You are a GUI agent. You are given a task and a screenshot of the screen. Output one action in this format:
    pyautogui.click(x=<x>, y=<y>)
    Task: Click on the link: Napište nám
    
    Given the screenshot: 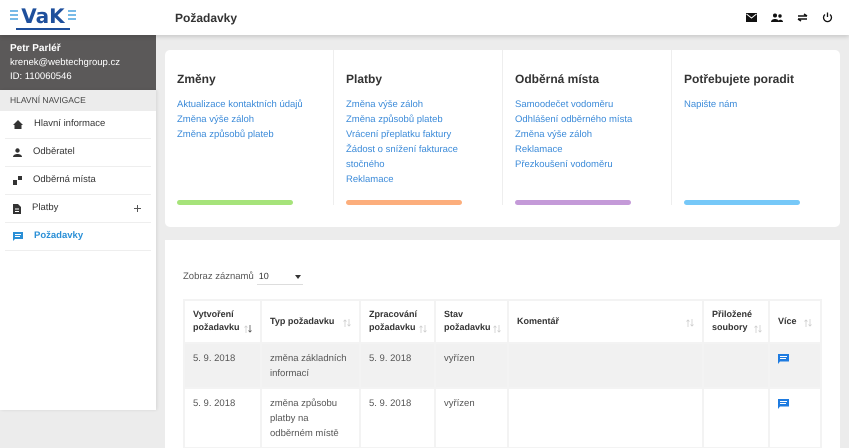 What is the action you would take?
    pyautogui.click(x=756, y=104)
    